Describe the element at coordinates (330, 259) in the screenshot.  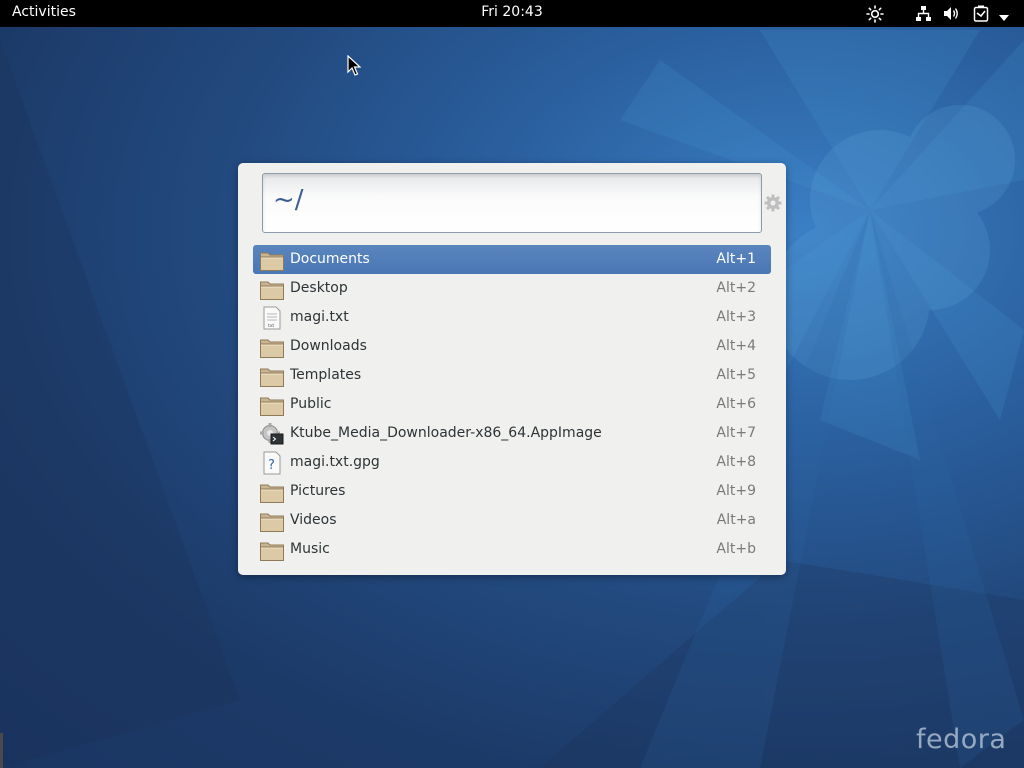
I see `result-name: Documents` at that location.